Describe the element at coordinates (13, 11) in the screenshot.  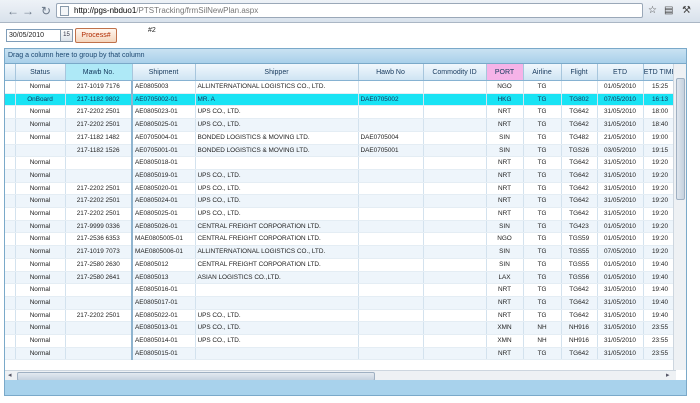
I see `back-arrow-icon: ←` at that location.